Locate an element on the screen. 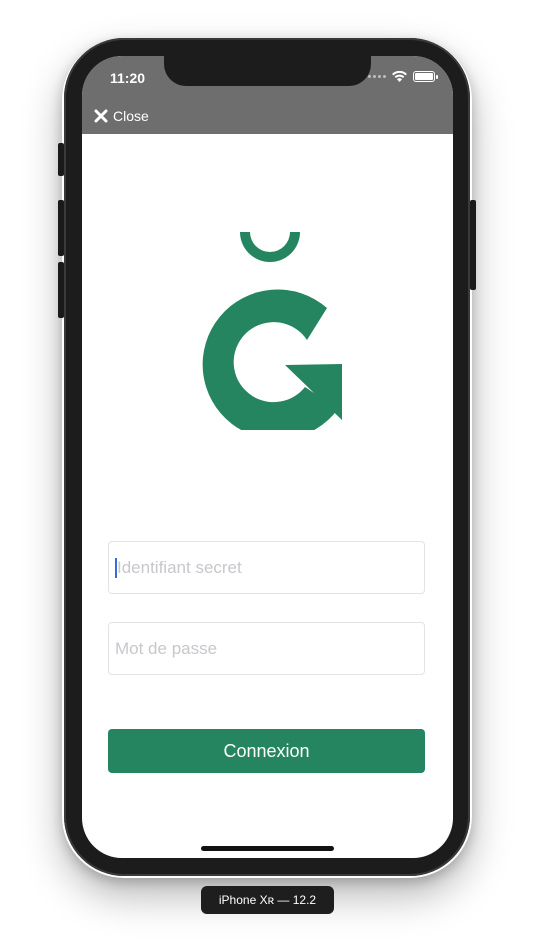 The image size is (535, 950). status-time: 11:20 is located at coordinates (128, 78).